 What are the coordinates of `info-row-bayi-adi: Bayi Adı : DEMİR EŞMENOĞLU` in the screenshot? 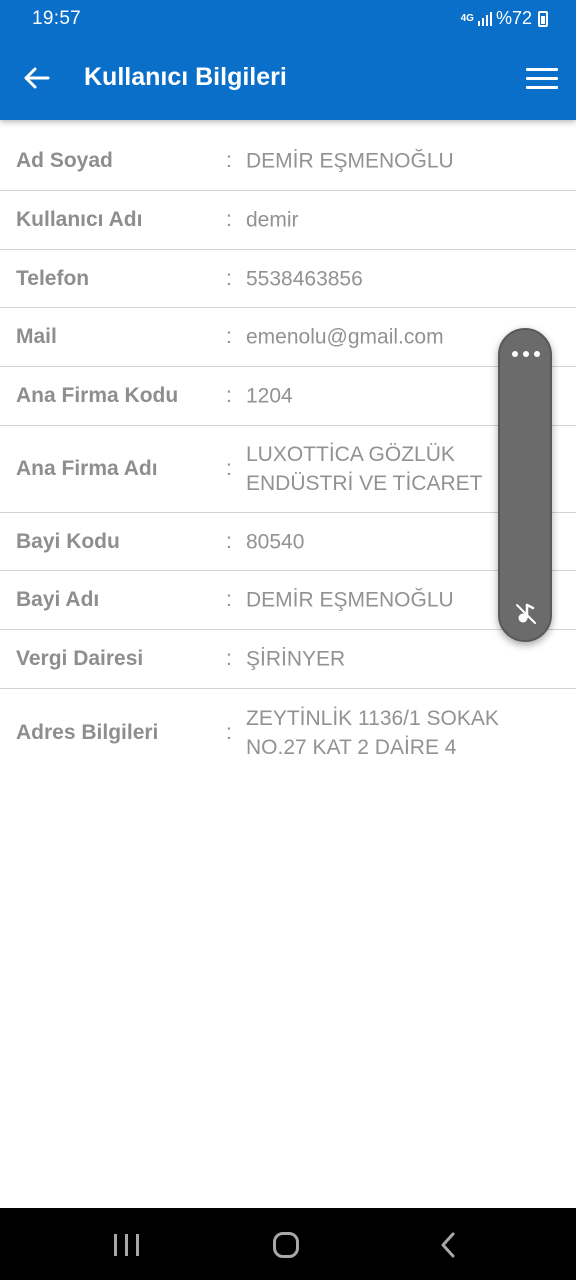 It's located at (288, 600).